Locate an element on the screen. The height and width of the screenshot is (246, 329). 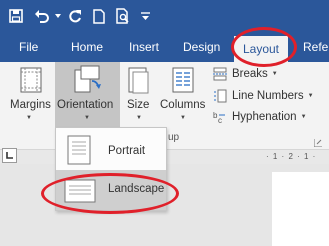
tab-design: Design is located at coordinates (201, 47).